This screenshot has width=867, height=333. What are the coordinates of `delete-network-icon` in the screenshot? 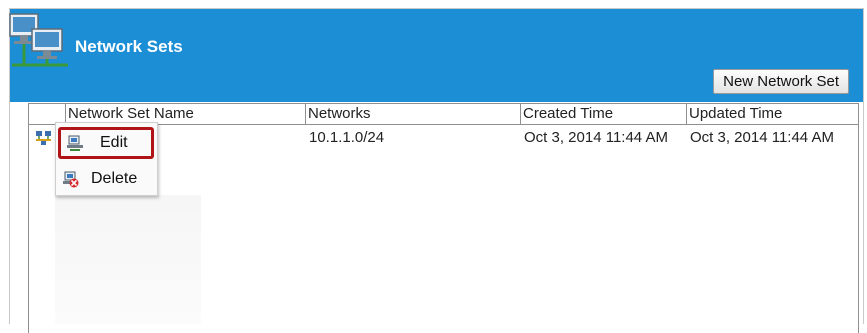 It's located at (71, 179).